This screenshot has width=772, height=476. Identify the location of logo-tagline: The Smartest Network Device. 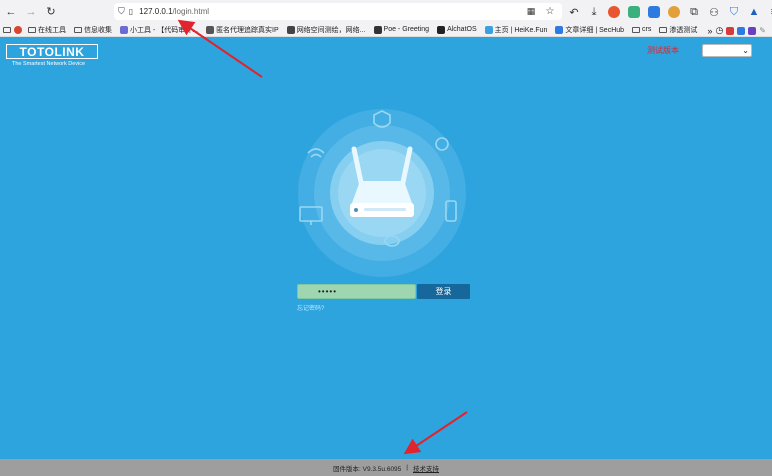
(49, 64).